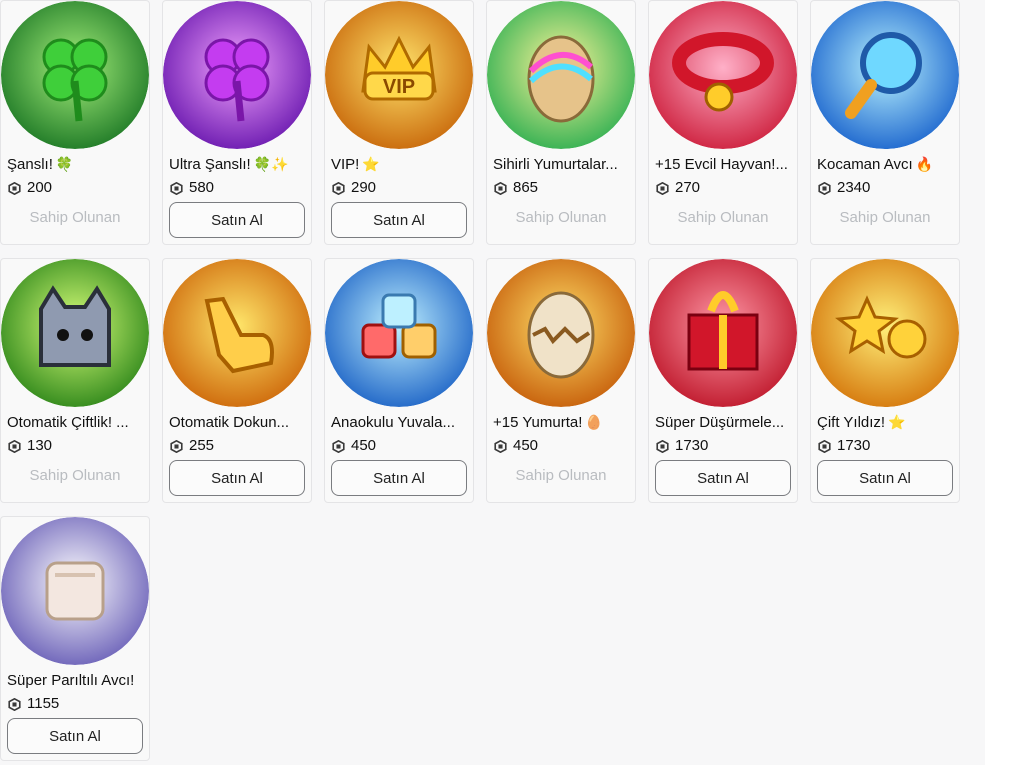  Describe the element at coordinates (202, 187) in the screenshot. I see `price-value: 580` at that location.